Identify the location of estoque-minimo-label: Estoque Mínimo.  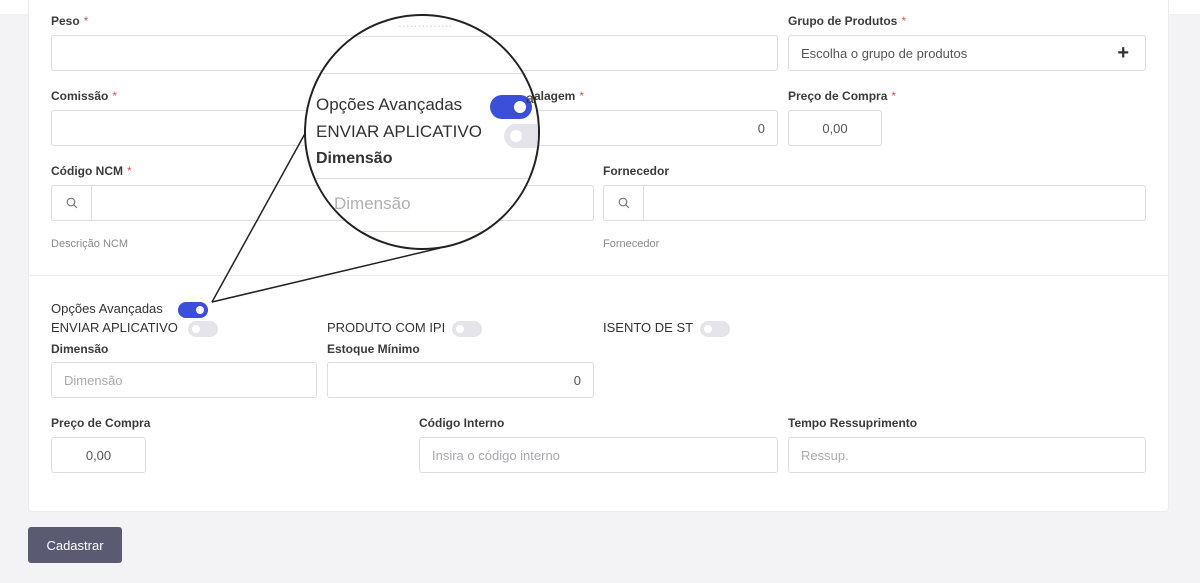
(373, 349).